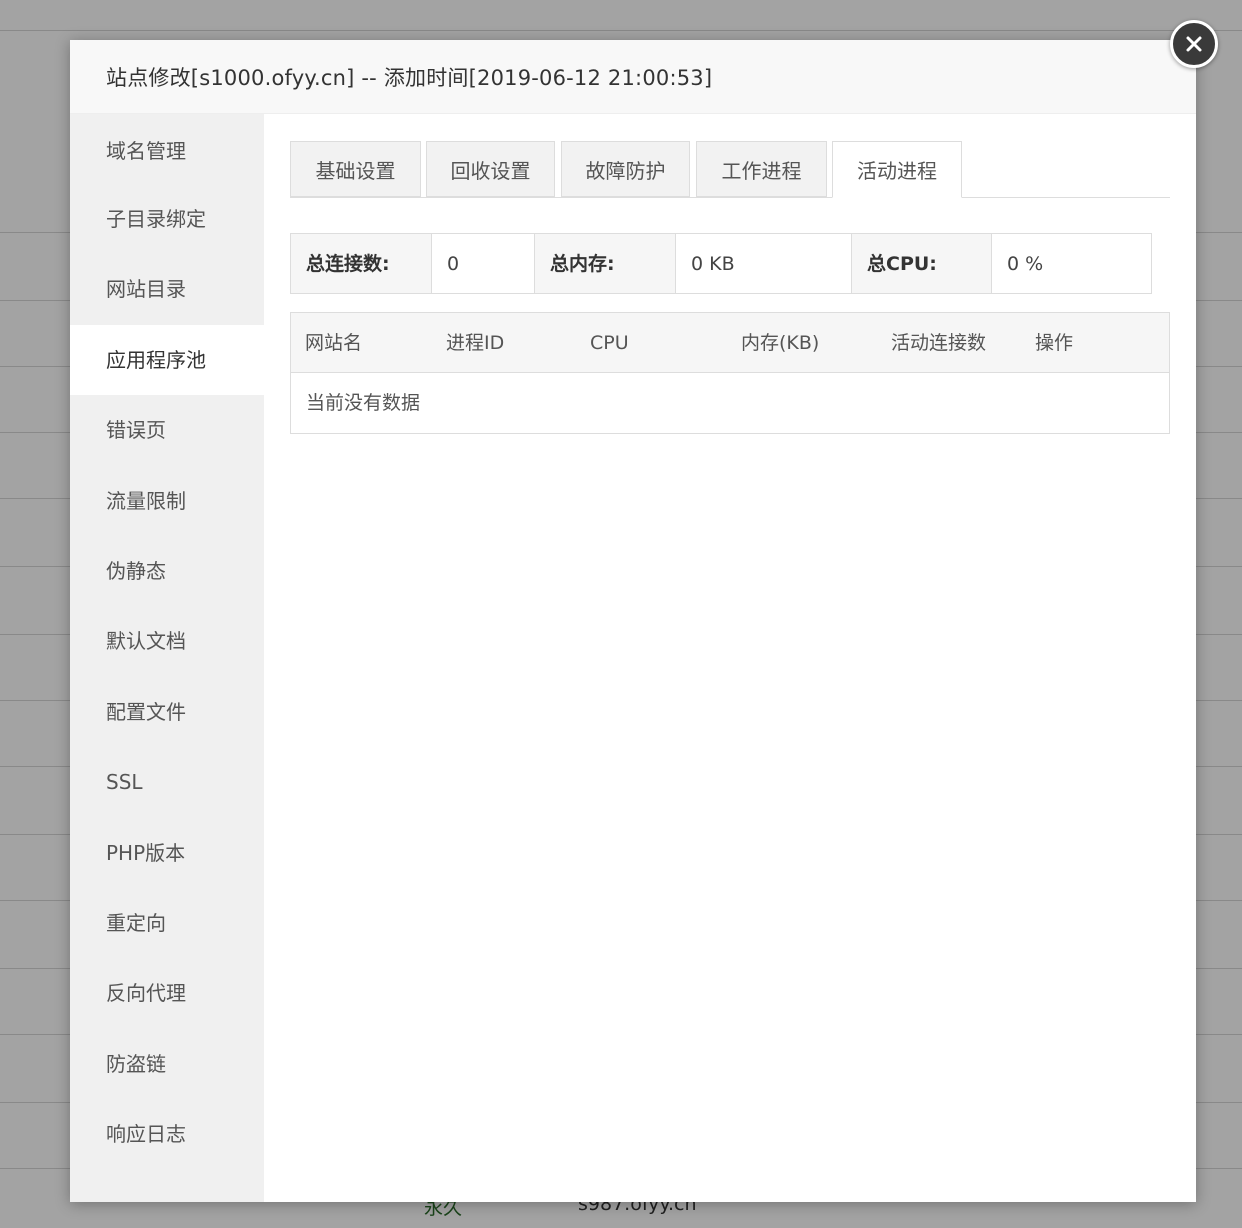 The width and height of the screenshot is (1242, 1228). I want to click on column-site-name: 网站名, so click(334, 343).